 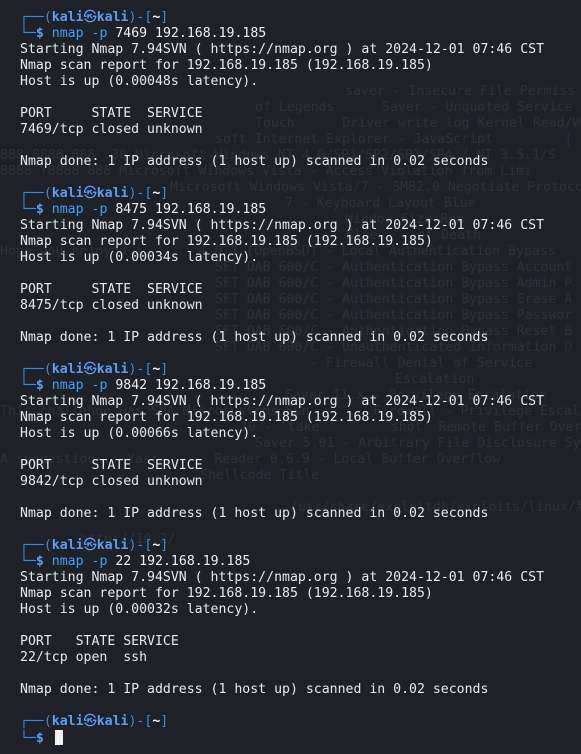 What do you see at coordinates (111, 129) in the screenshot?
I see `output-line: 7469/tcp closed unknown` at bounding box center [111, 129].